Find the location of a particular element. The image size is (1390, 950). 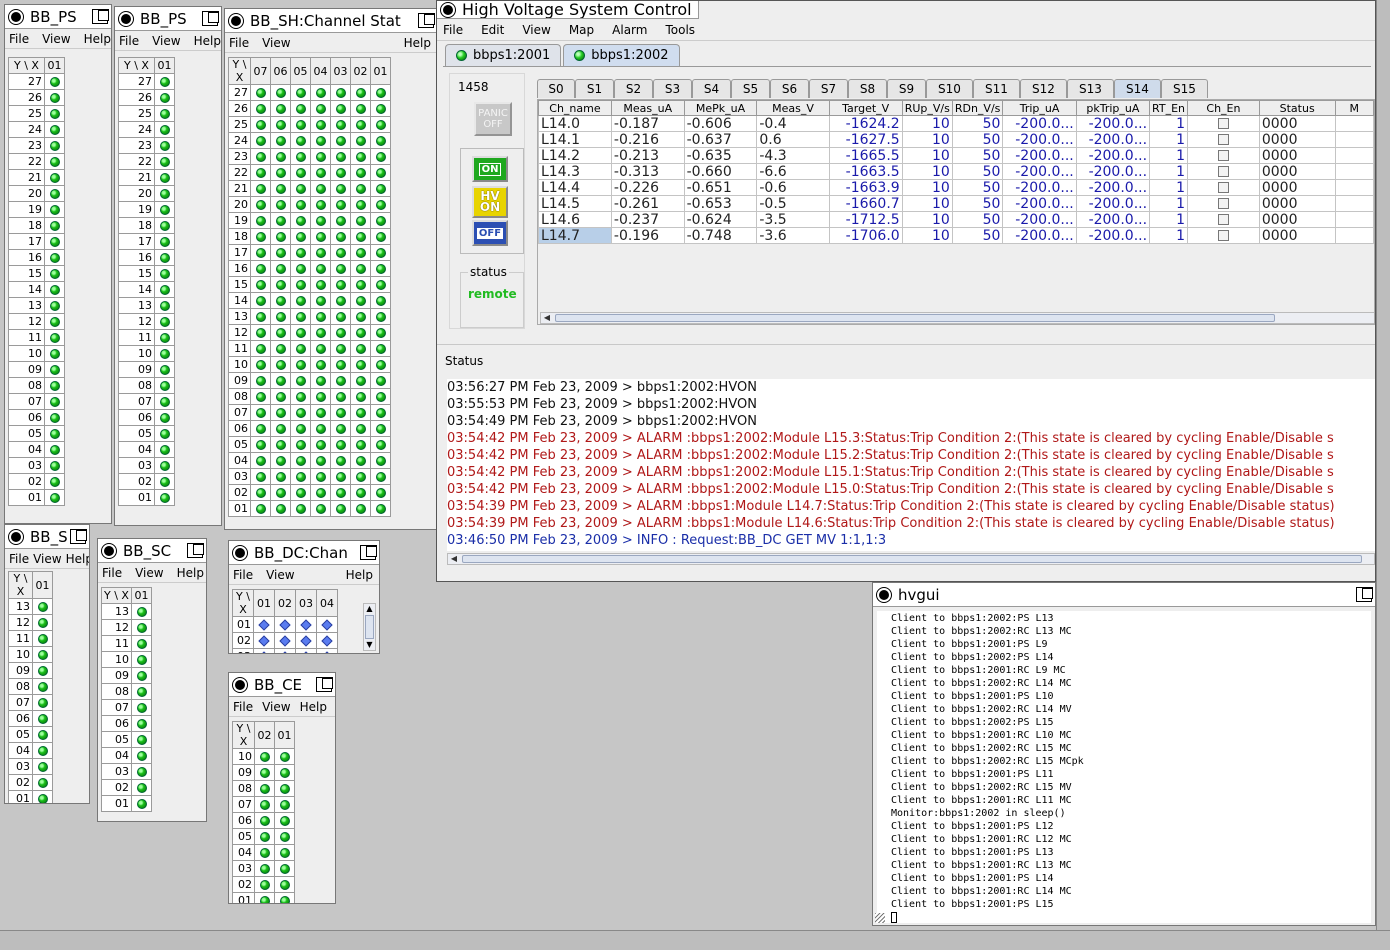

table-cell: -0.196 is located at coordinates (647, 235).